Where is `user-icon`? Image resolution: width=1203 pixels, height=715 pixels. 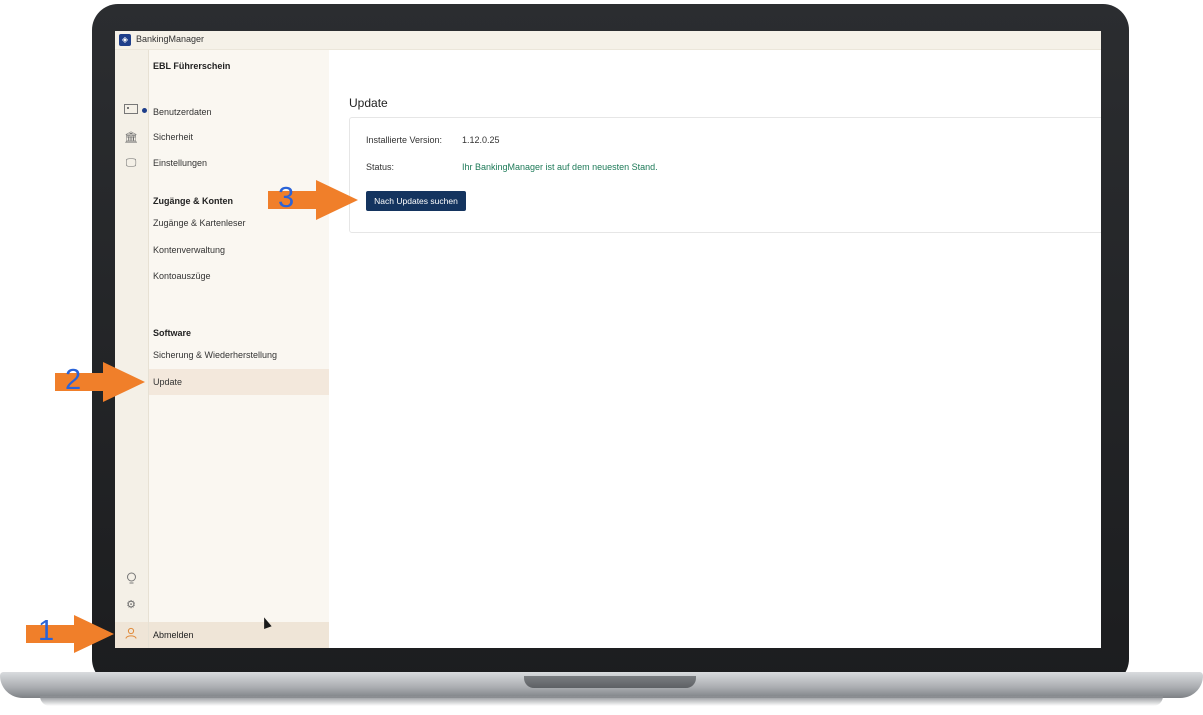
user-icon is located at coordinates (131, 635).